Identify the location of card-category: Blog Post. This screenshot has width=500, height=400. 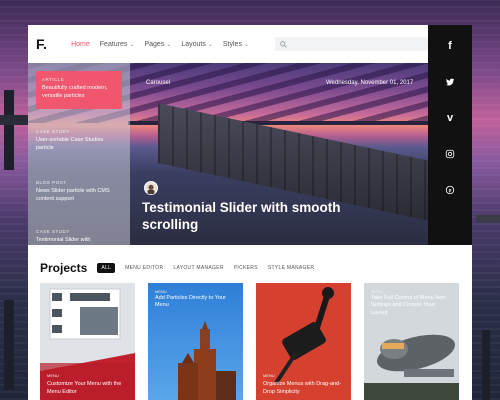
(51, 182).